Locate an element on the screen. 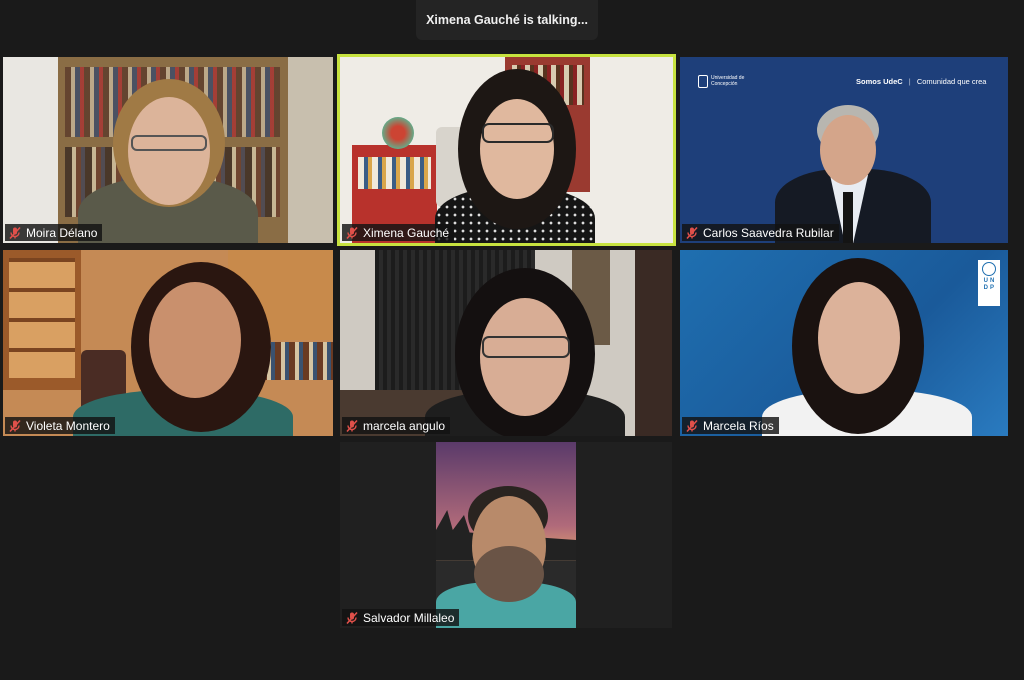 The height and width of the screenshot is (680, 1024). participant-name: Violeta Montero is located at coordinates (68, 425).